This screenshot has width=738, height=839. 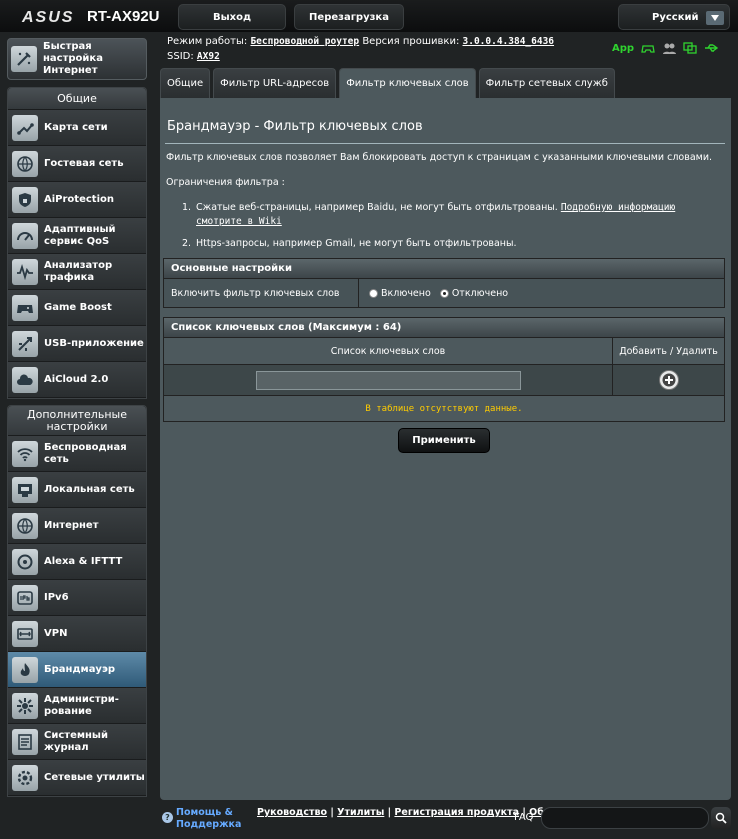 I want to click on sidebar-item-label: AiProtection, so click(x=79, y=199).